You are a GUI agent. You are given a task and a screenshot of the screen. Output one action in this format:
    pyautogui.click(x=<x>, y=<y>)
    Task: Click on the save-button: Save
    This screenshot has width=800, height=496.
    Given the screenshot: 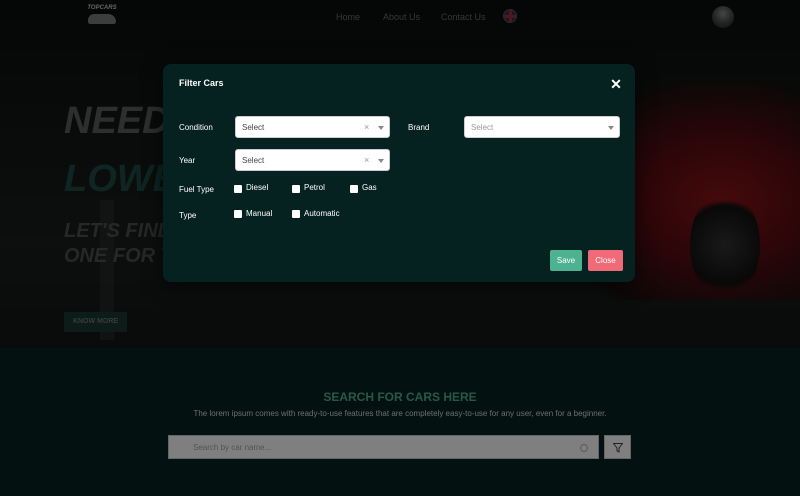 What is the action you would take?
    pyautogui.click(x=566, y=260)
    